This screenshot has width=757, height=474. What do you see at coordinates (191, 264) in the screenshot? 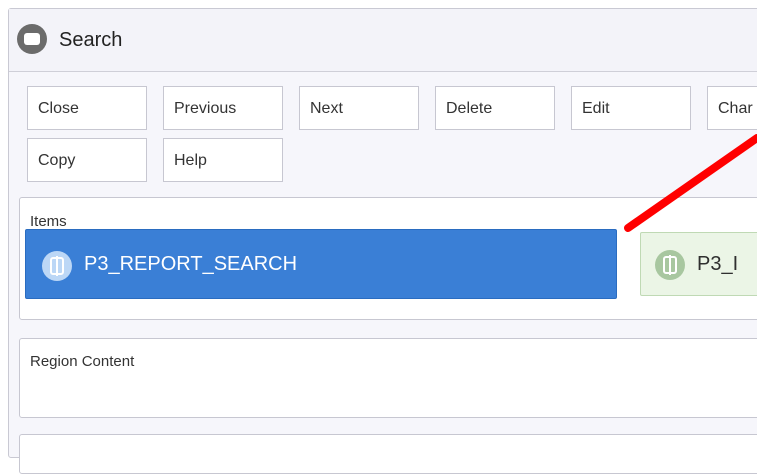
I see `item-label: P3_REPORT_SEARCH` at bounding box center [191, 264].